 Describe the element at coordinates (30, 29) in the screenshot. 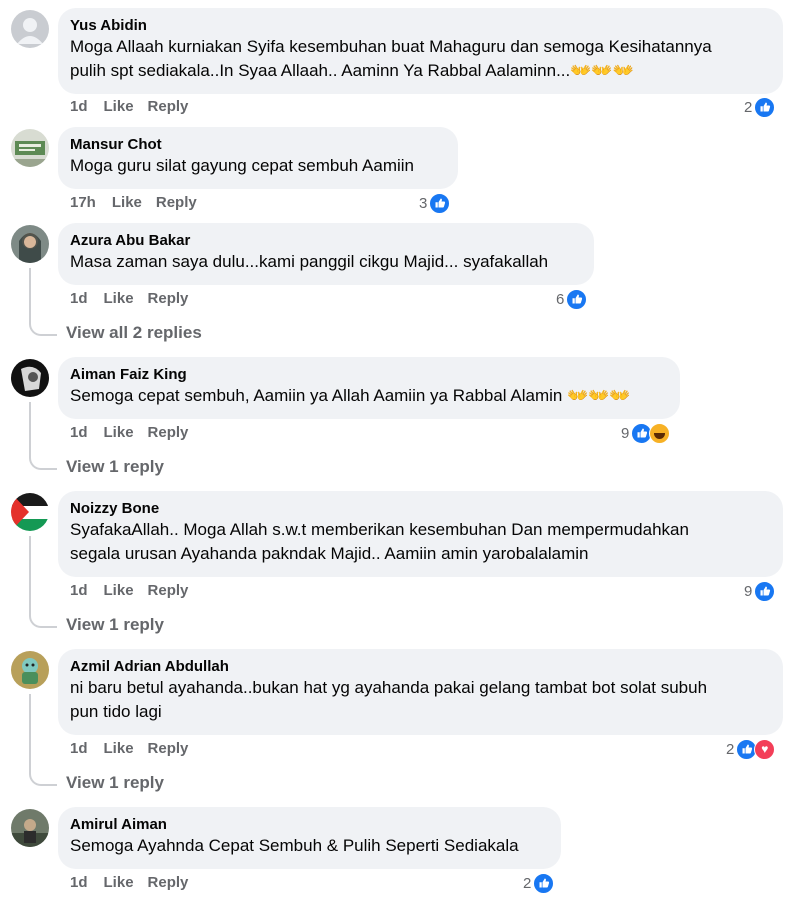

I see `default-avatar-icon` at that location.